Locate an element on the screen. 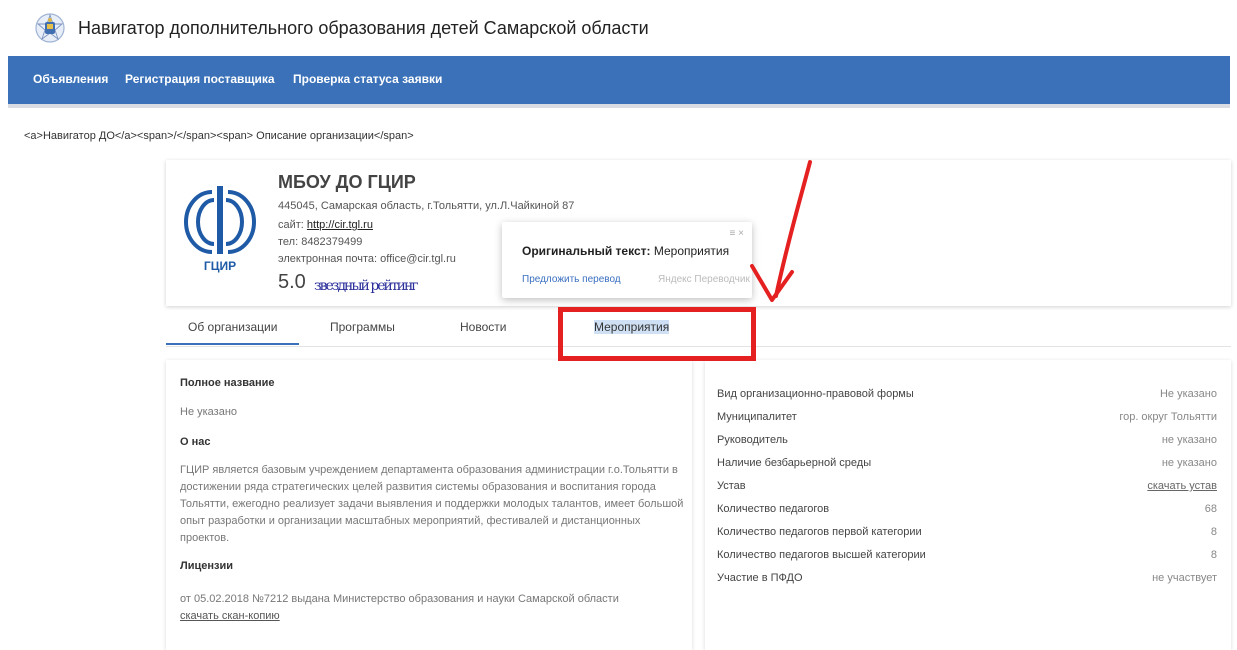 The width and height of the screenshot is (1237, 650). detail-value: Не указано is located at coordinates (1188, 394).